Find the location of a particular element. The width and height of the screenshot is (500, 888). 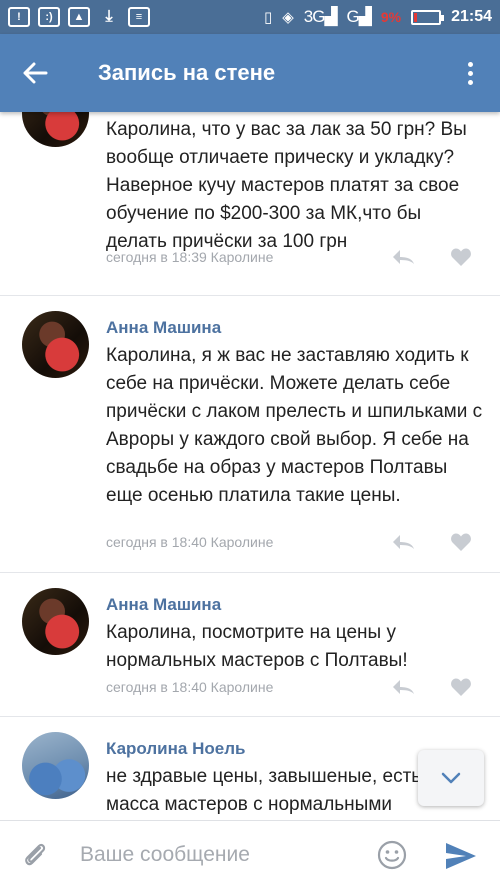

network-3g: 3G▟ is located at coordinates (320, 16).